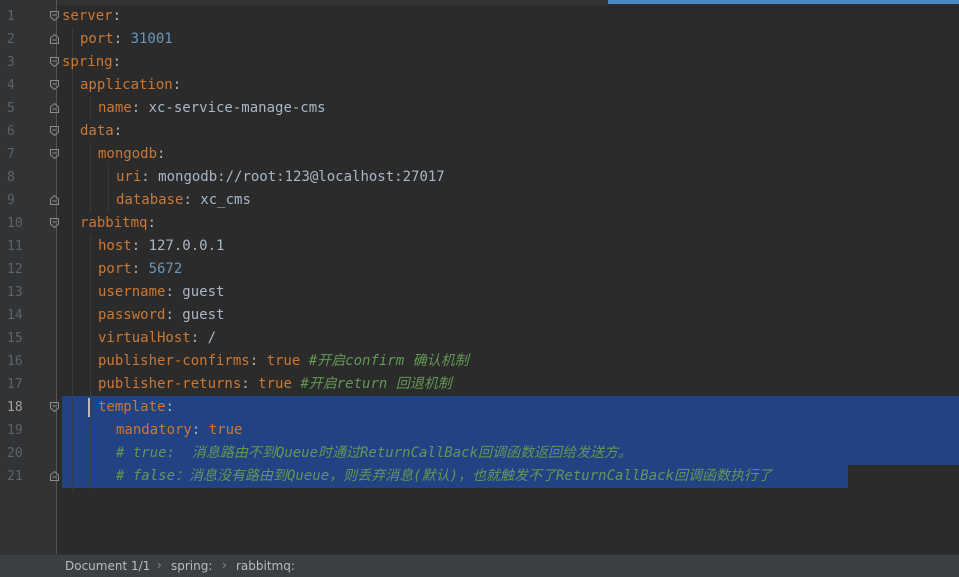 The image size is (959, 577). Describe the element at coordinates (15, 407) in the screenshot. I see `line-number: 18` at that location.